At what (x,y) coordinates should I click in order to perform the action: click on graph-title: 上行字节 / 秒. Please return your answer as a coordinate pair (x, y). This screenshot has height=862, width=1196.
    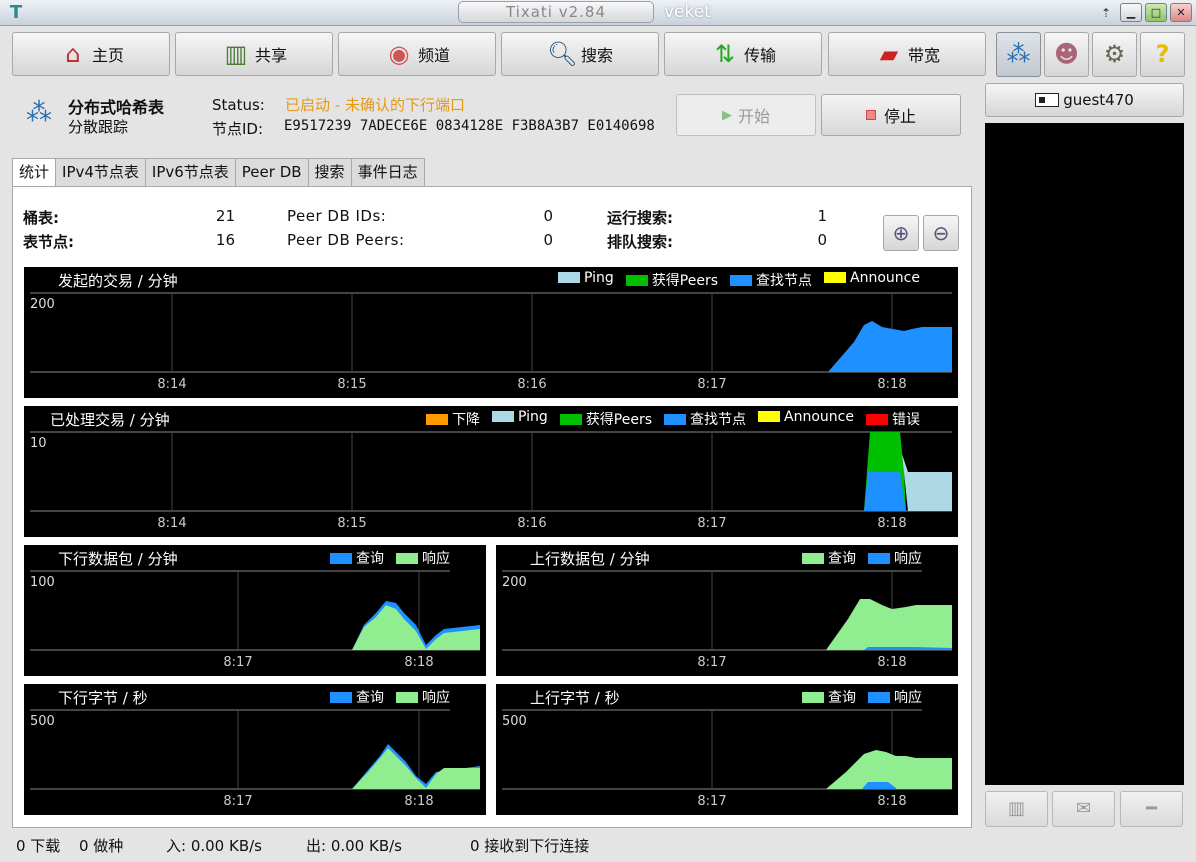
    Looking at the image, I should click on (575, 698).